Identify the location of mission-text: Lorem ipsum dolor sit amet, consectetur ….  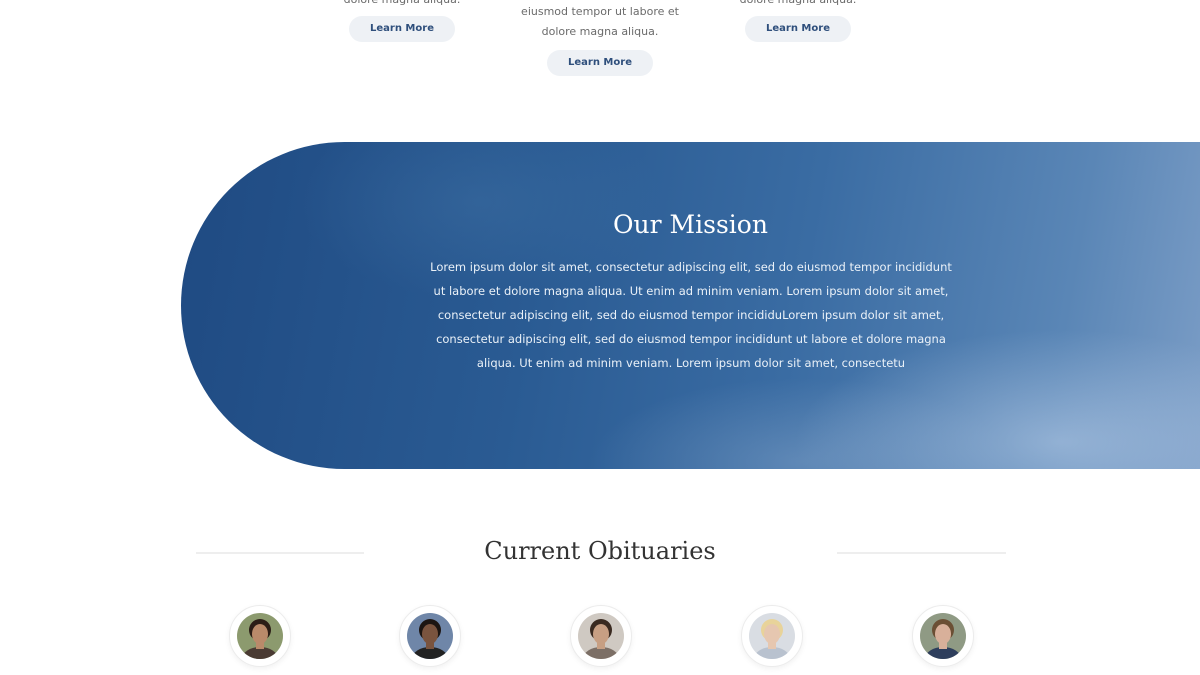
(691, 315).